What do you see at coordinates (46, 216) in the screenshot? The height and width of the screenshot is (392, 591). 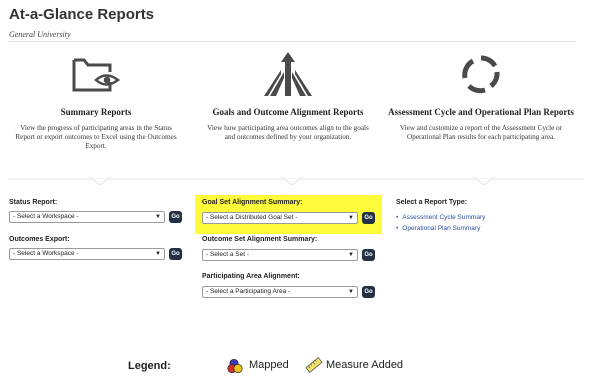 I see `status-report-select-value: - Select a Workspace -` at bounding box center [46, 216].